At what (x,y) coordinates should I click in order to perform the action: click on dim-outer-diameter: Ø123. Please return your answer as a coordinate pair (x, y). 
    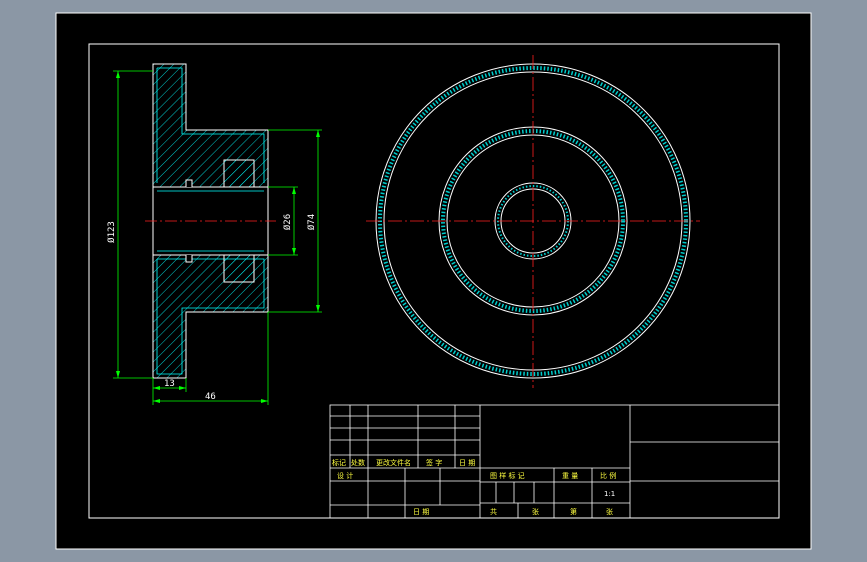
    Looking at the image, I should click on (111, 232).